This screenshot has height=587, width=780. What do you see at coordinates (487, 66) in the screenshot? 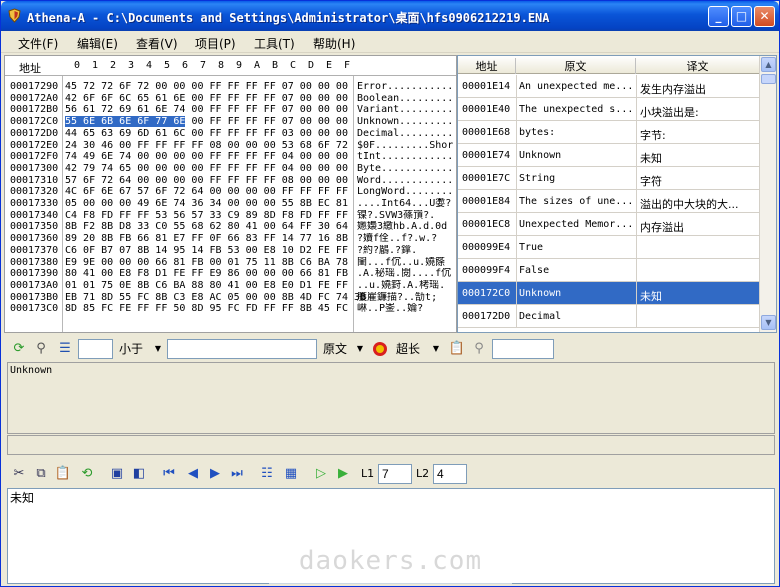
I see `grid-header-address: 地址` at bounding box center [487, 66].